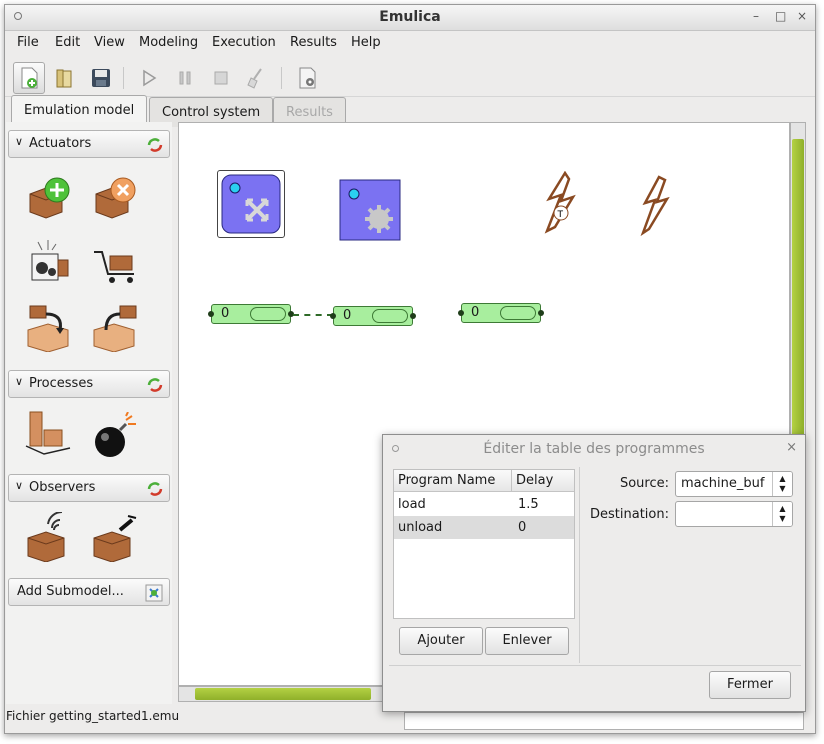 Image resolution: width=824 pixels, height=744 pixels. What do you see at coordinates (49, 199) in the screenshot?
I see `create-actuator-icon` at bounding box center [49, 199].